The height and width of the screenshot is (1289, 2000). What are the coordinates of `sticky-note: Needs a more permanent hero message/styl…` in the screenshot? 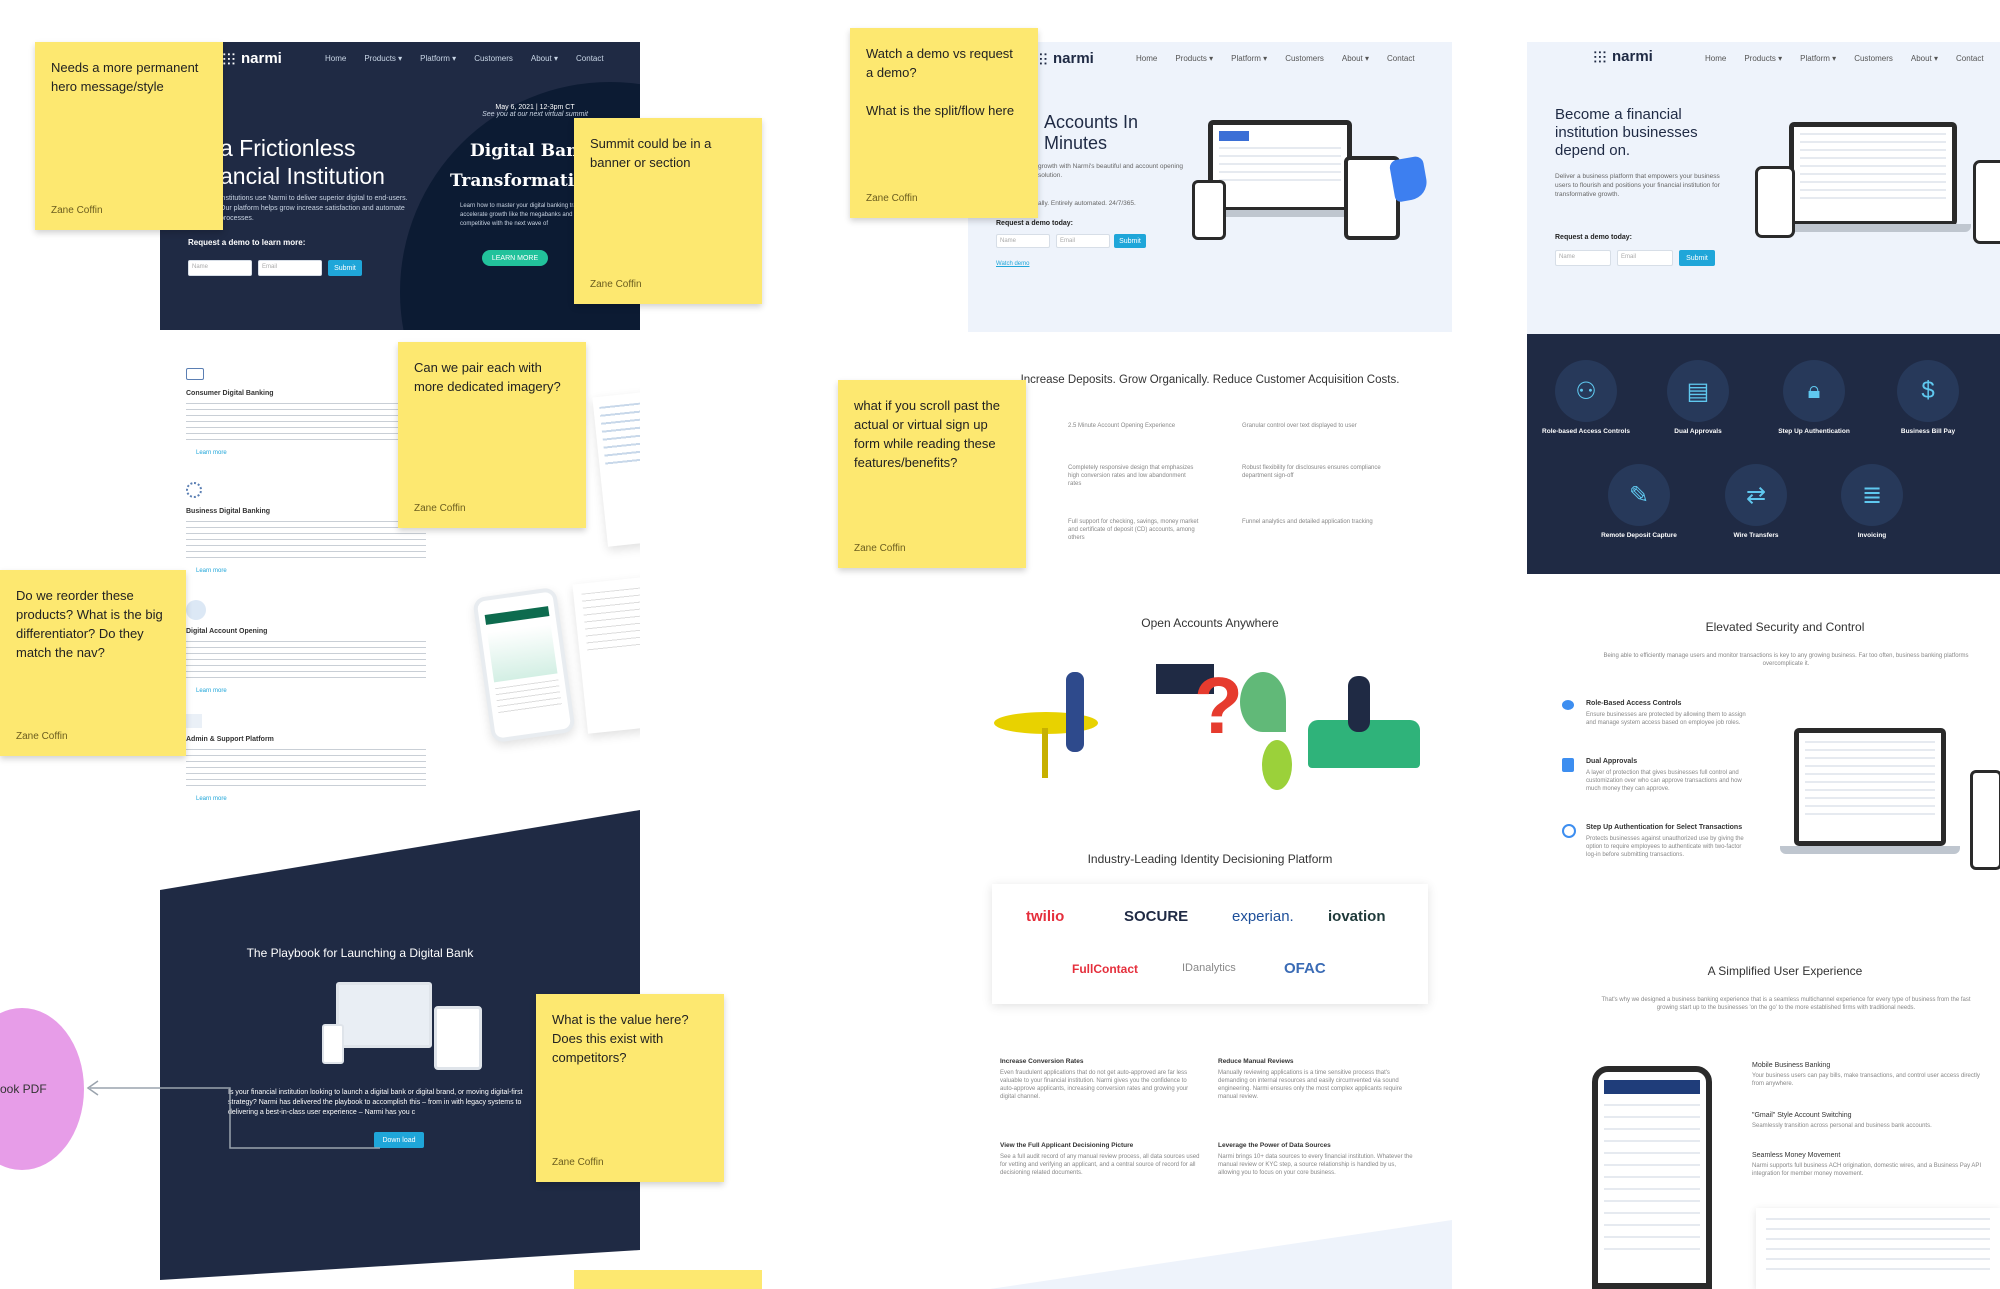 It's located at (129, 136).